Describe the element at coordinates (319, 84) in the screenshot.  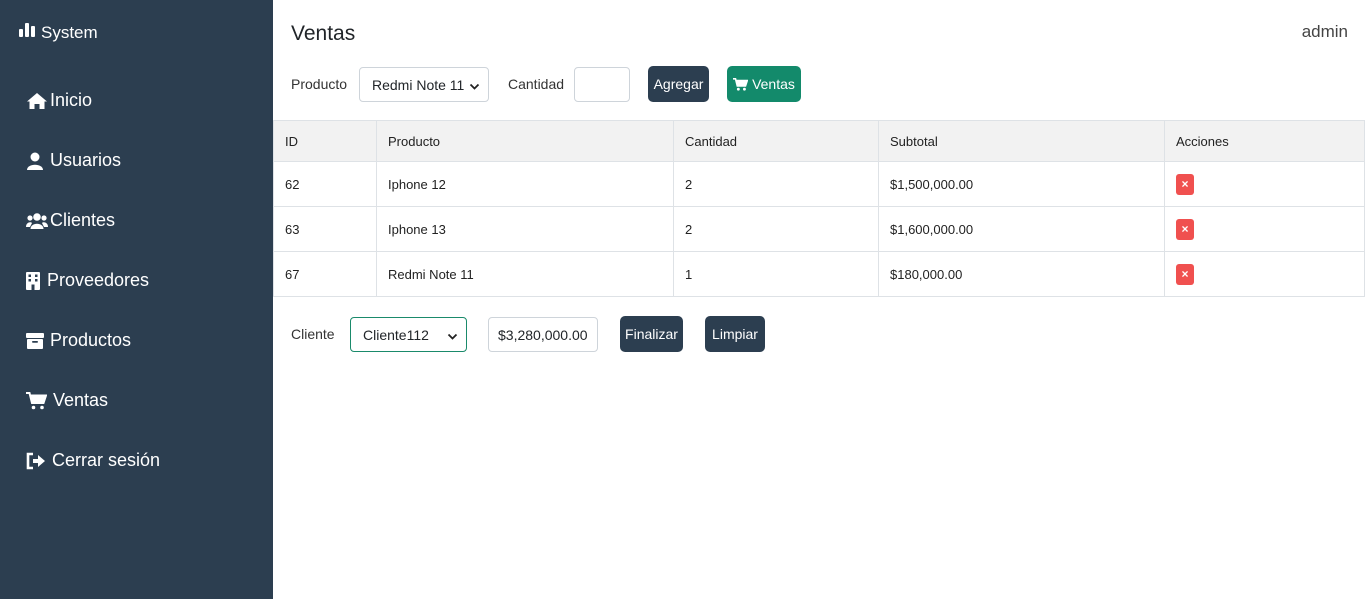
I see `product-label: Producto` at that location.